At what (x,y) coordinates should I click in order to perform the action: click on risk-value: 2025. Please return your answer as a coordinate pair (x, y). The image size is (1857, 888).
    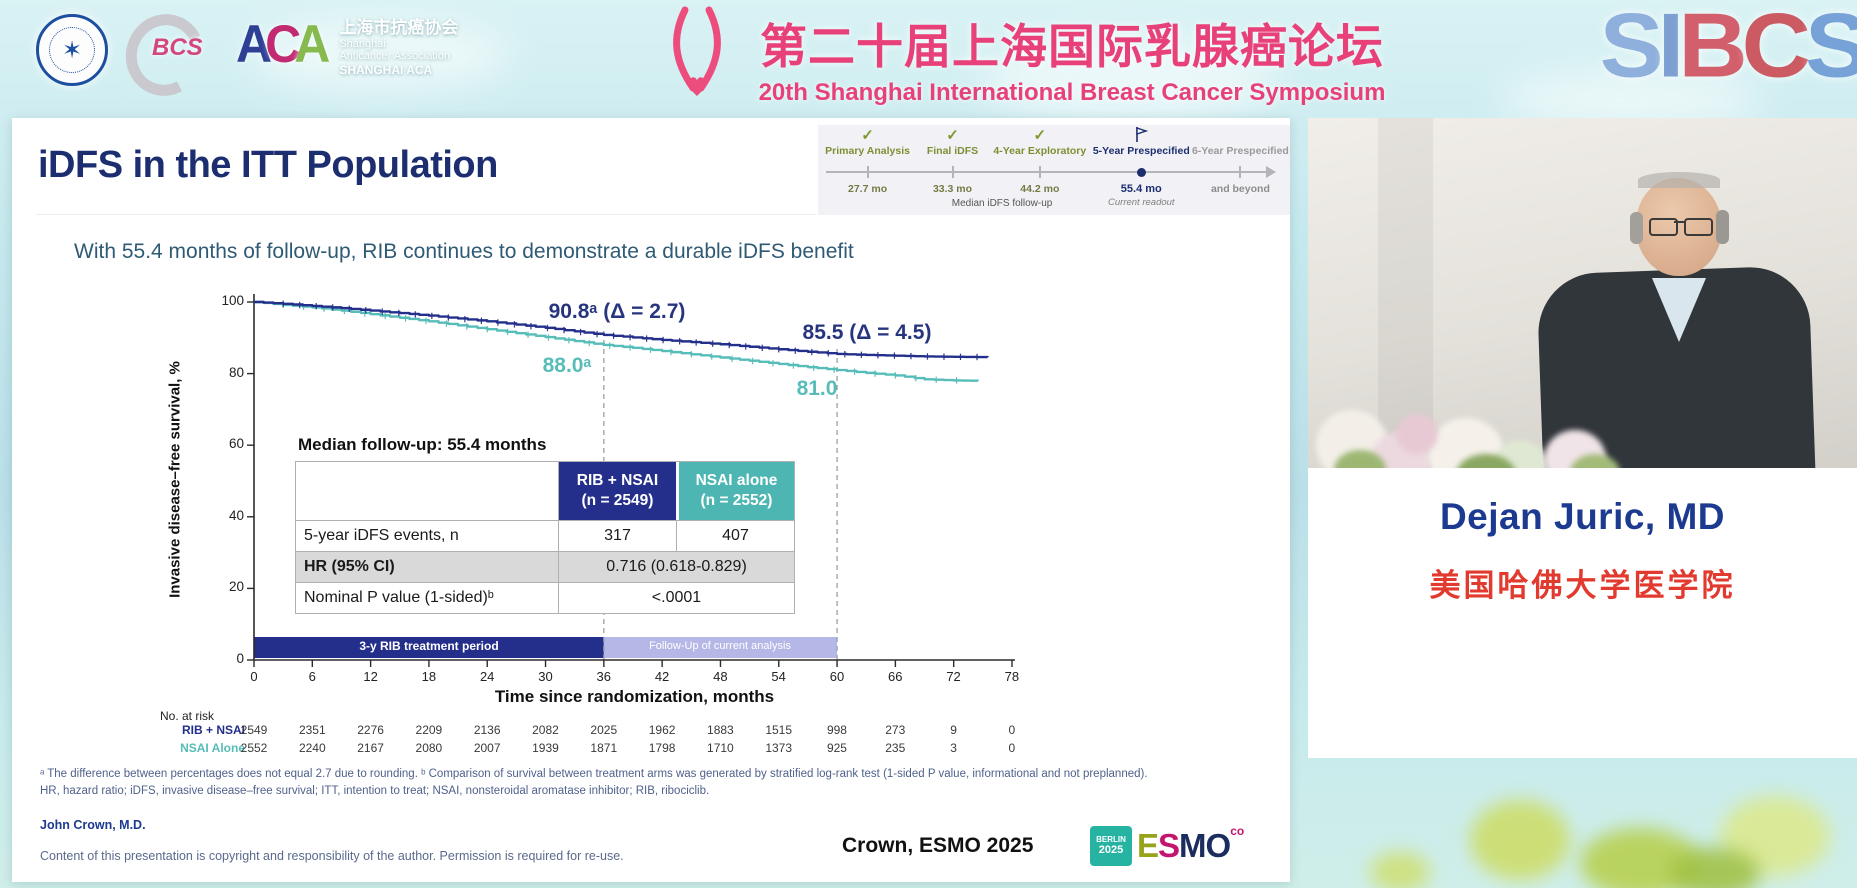
    Looking at the image, I should click on (604, 730).